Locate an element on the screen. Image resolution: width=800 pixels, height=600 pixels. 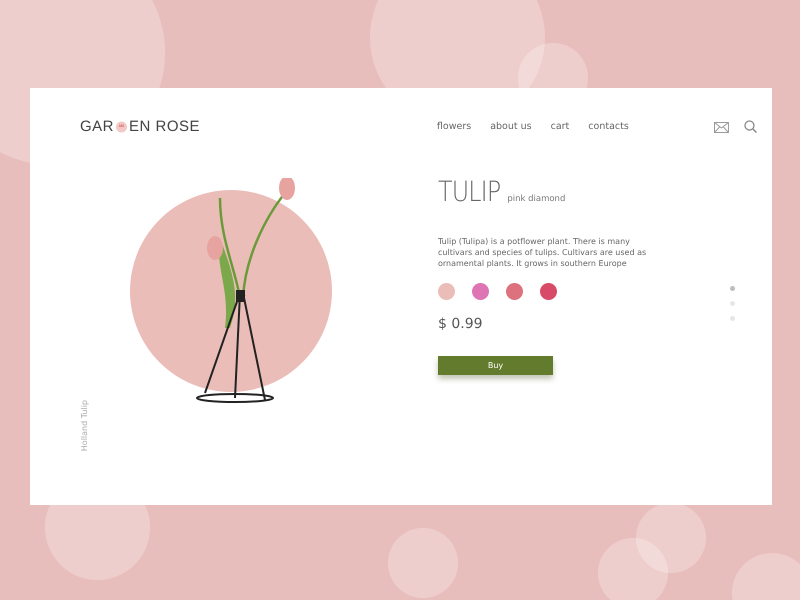
nav-link: cart is located at coordinates (560, 126).